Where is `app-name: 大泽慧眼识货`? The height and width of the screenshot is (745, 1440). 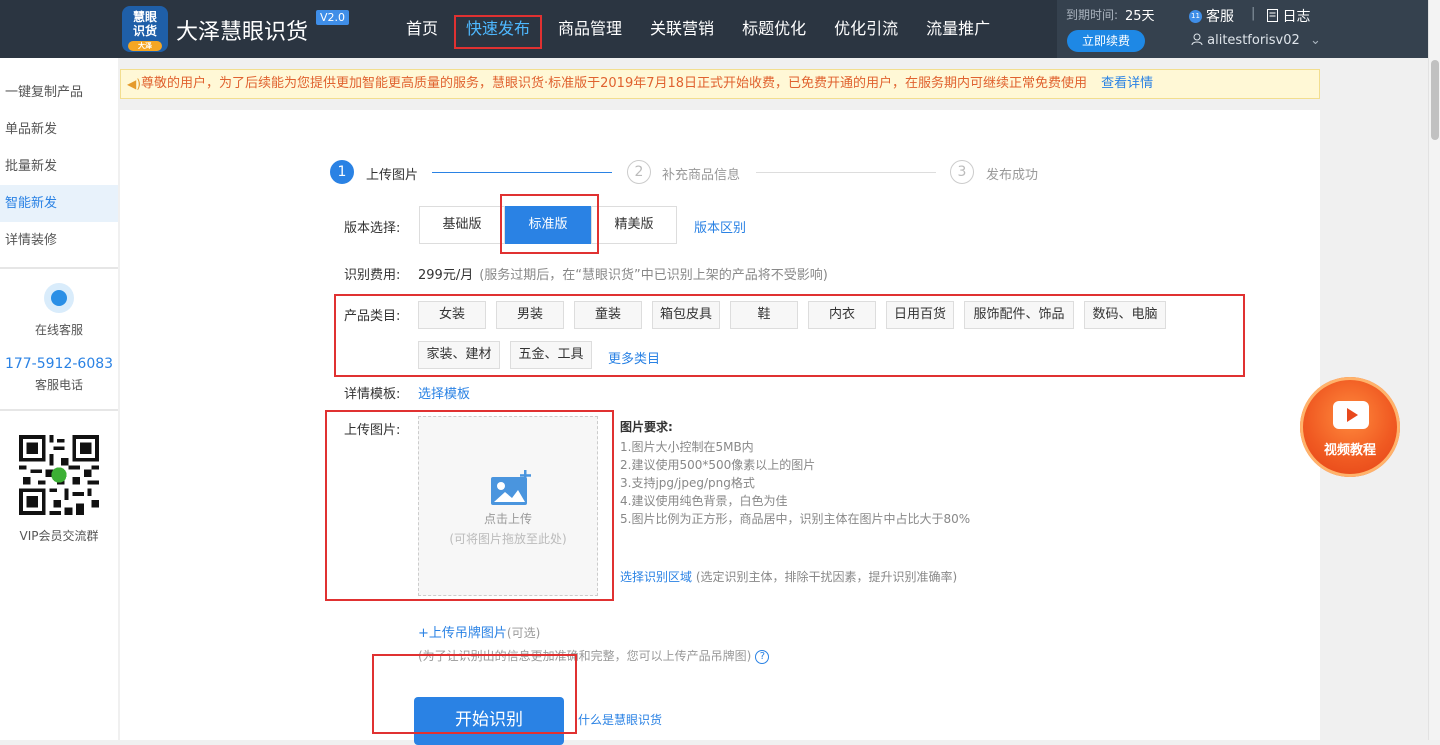
app-name: 大泽慧眼识货 is located at coordinates (242, 32).